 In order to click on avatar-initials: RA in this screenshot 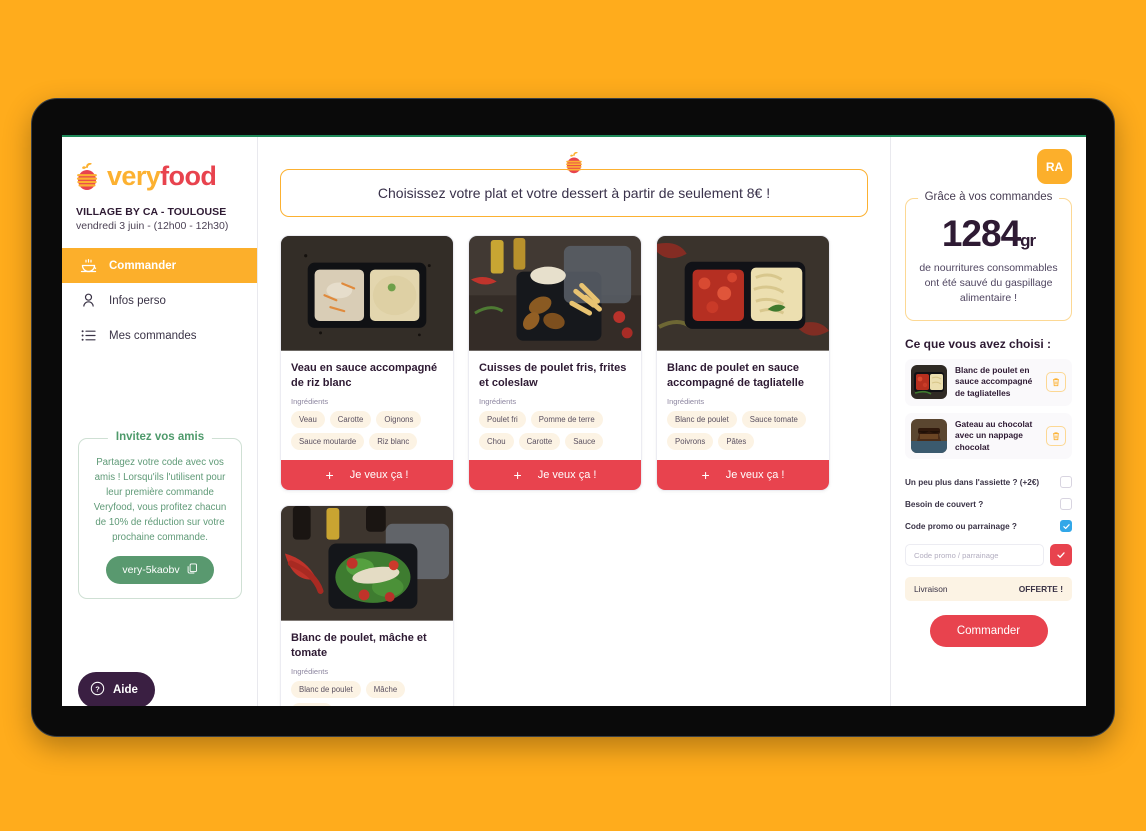, I will do `click(1054, 166)`.